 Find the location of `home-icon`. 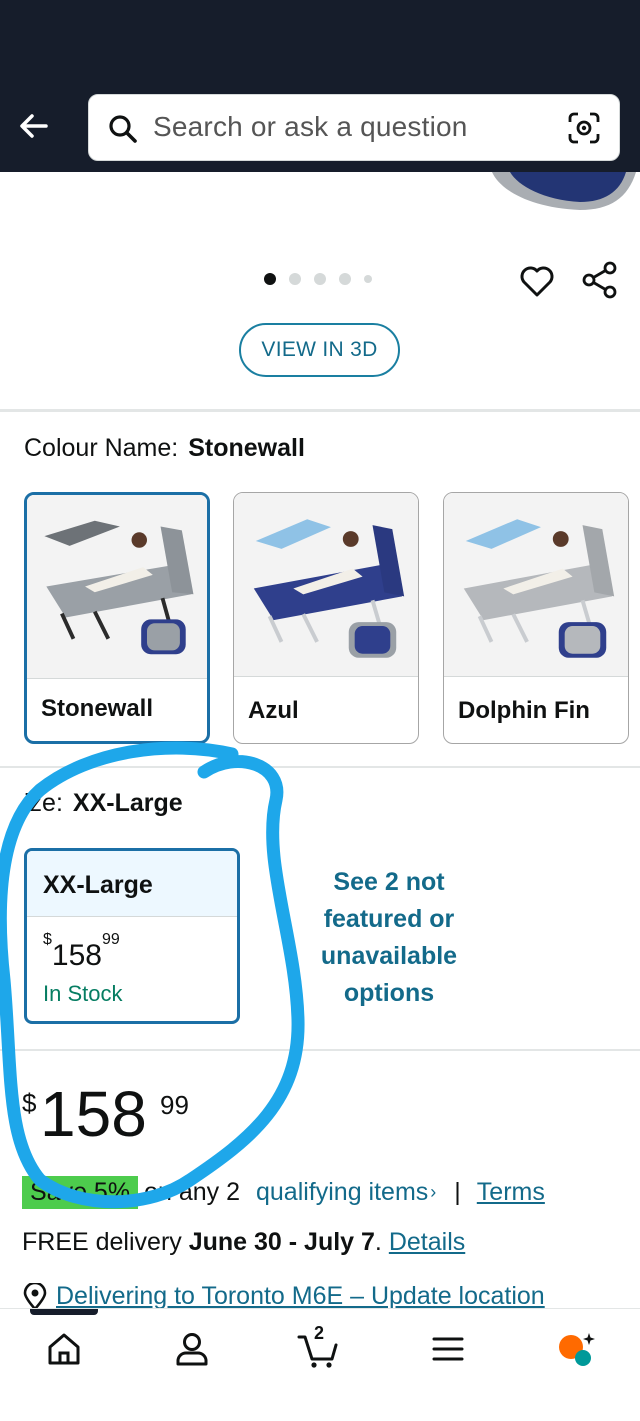

home-icon is located at coordinates (64, 1349).